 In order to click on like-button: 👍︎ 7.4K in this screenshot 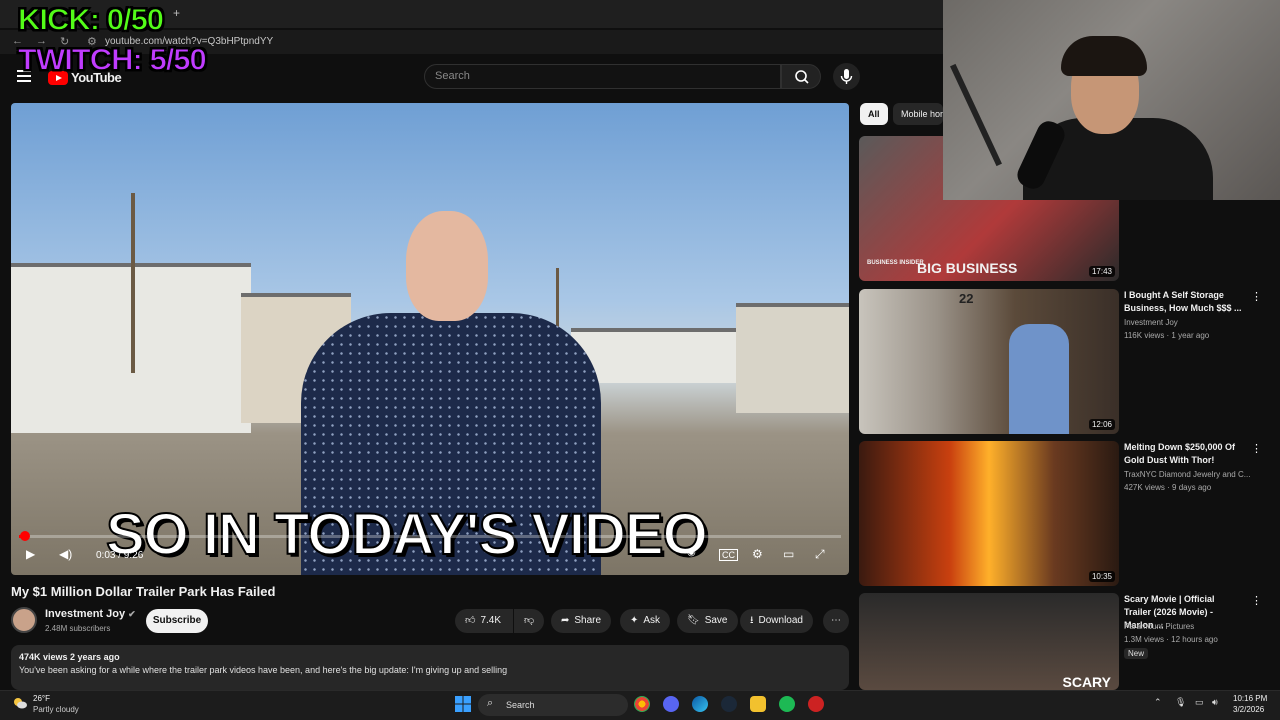, I will do `click(484, 621)`.